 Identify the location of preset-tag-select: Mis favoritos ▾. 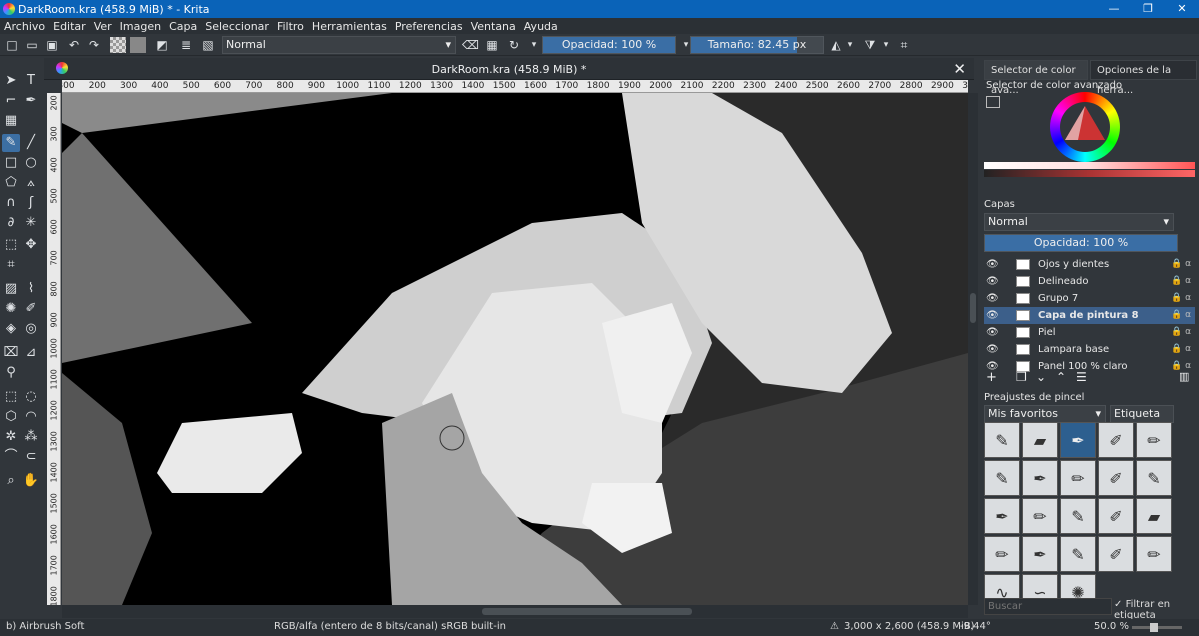
(1045, 414).